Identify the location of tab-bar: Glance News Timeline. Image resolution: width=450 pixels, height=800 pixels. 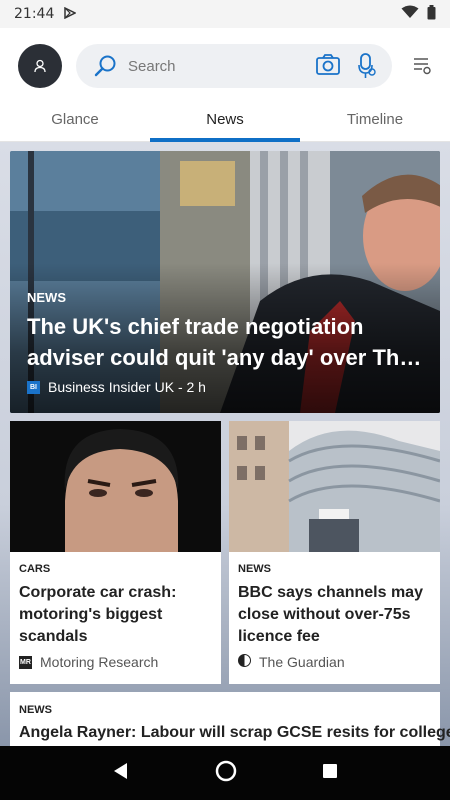
(225, 121).